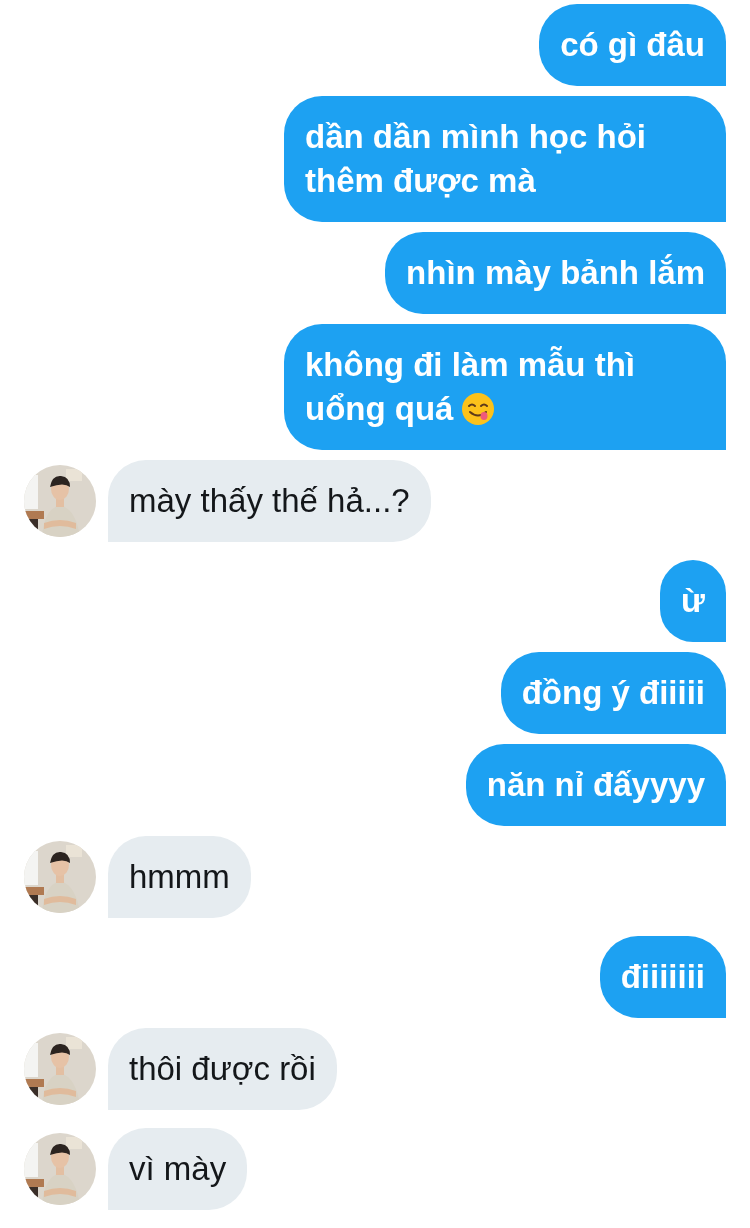  I want to click on message-bubble: năn nỉ đấyyyy, so click(595, 785).